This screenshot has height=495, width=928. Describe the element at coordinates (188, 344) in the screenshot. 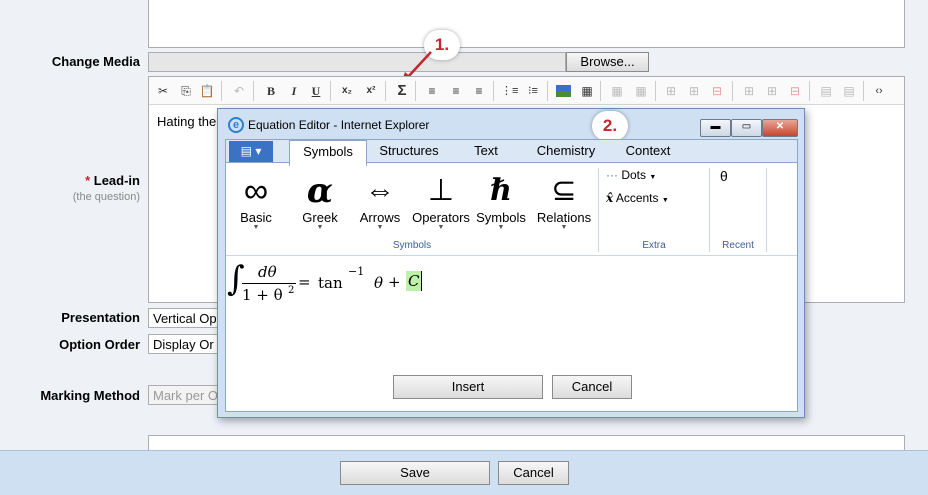

I see `option-order-select: Display Or` at that location.